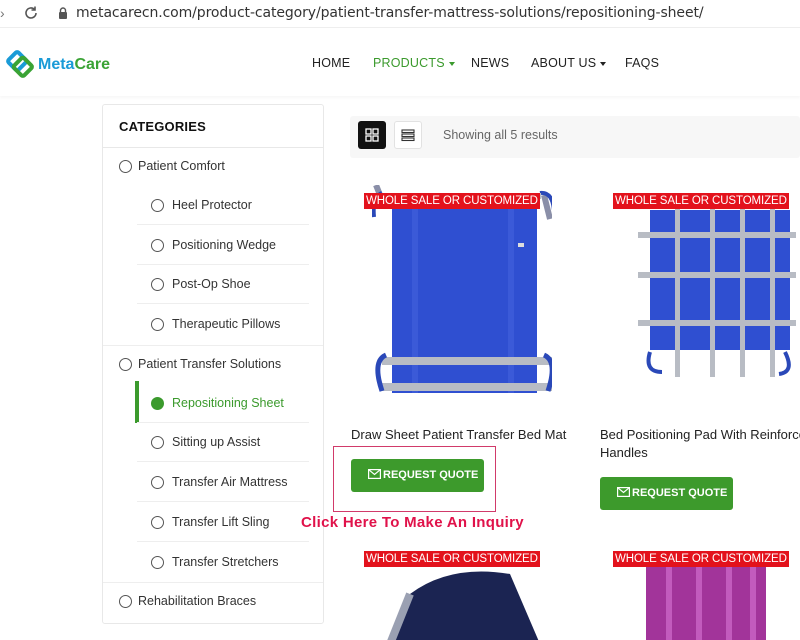 The image size is (800, 640). What do you see at coordinates (223, 284) in the screenshot?
I see `category-post-op-shoe: Post-Op Shoe` at bounding box center [223, 284].